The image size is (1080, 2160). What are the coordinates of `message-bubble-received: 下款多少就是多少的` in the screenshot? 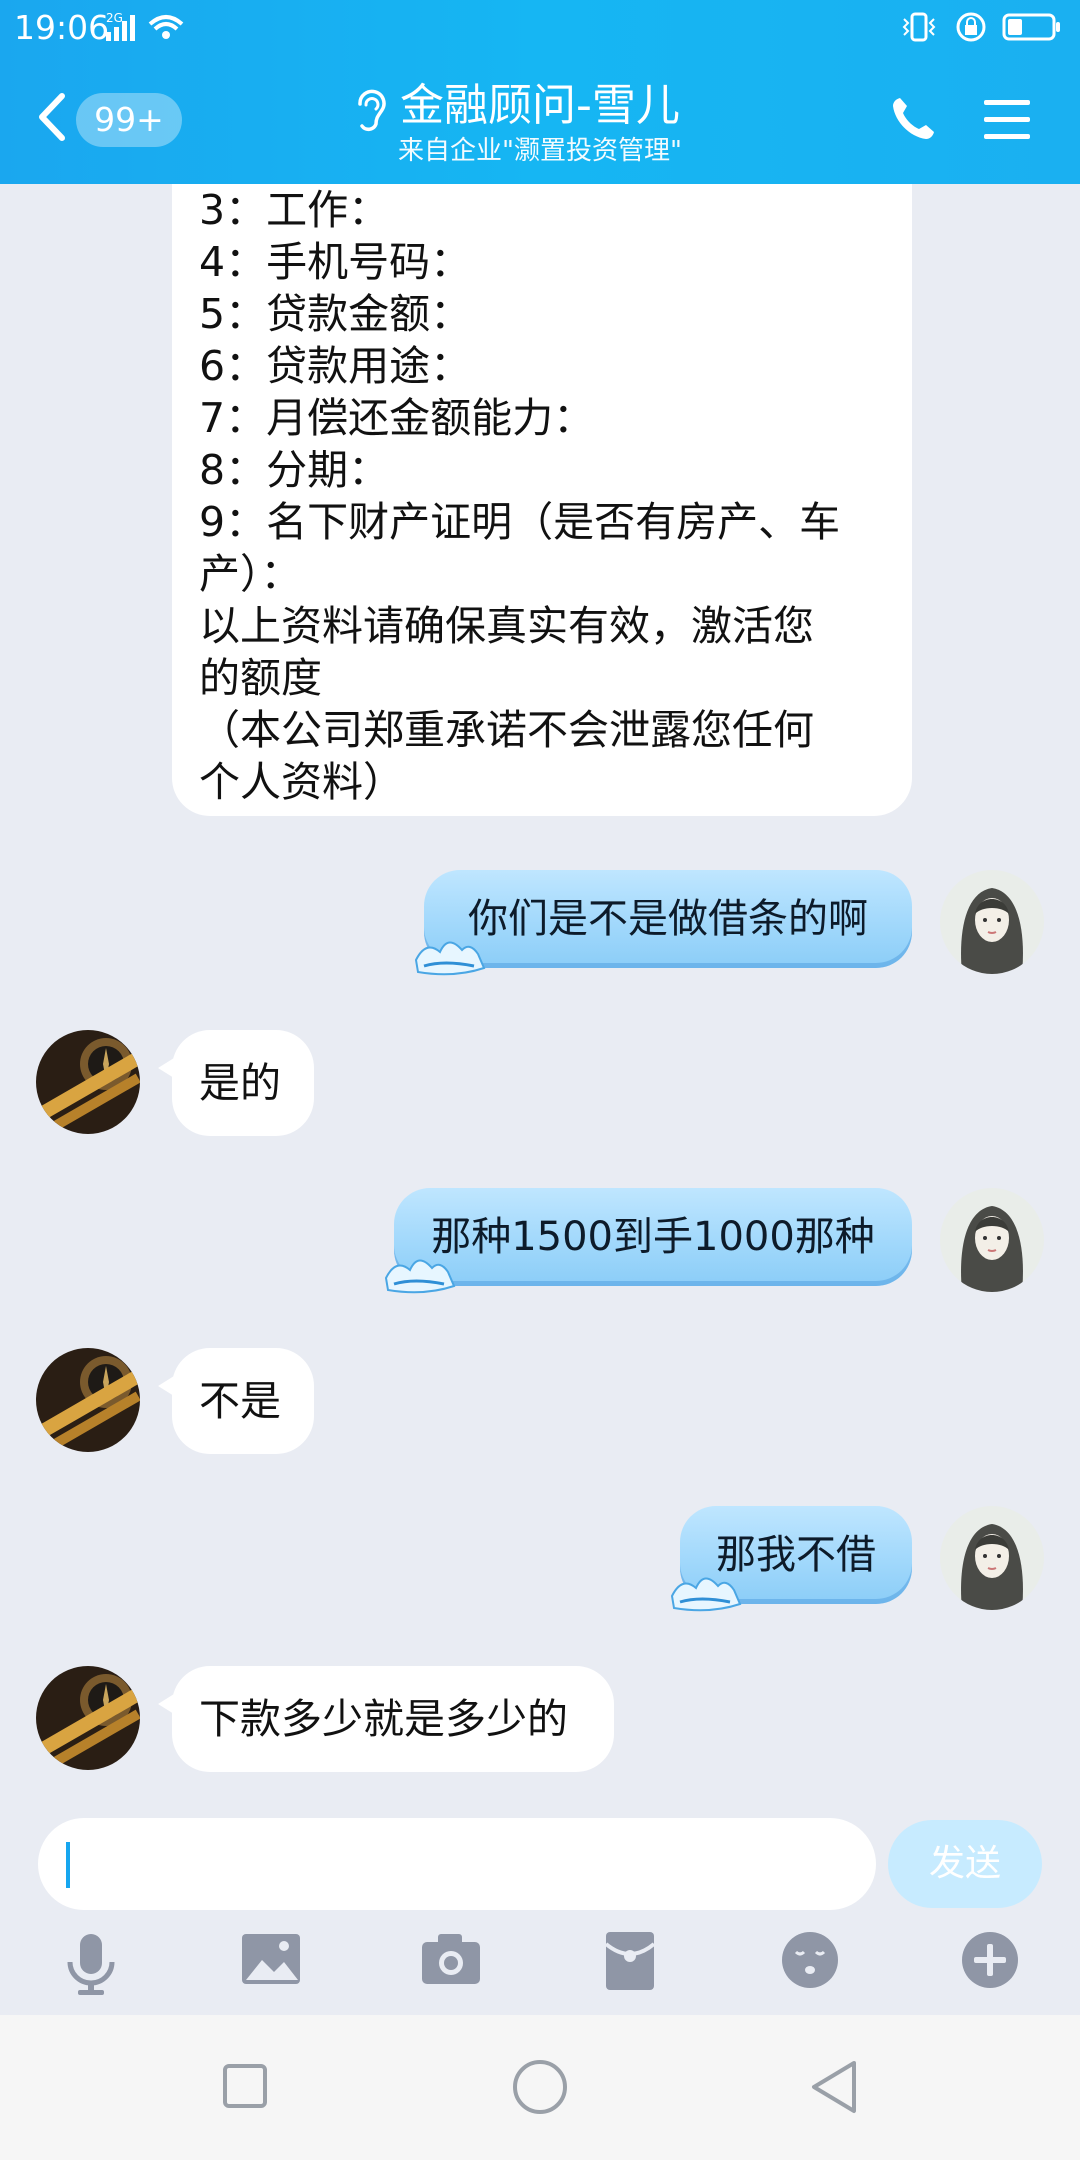 It's located at (393, 1719).